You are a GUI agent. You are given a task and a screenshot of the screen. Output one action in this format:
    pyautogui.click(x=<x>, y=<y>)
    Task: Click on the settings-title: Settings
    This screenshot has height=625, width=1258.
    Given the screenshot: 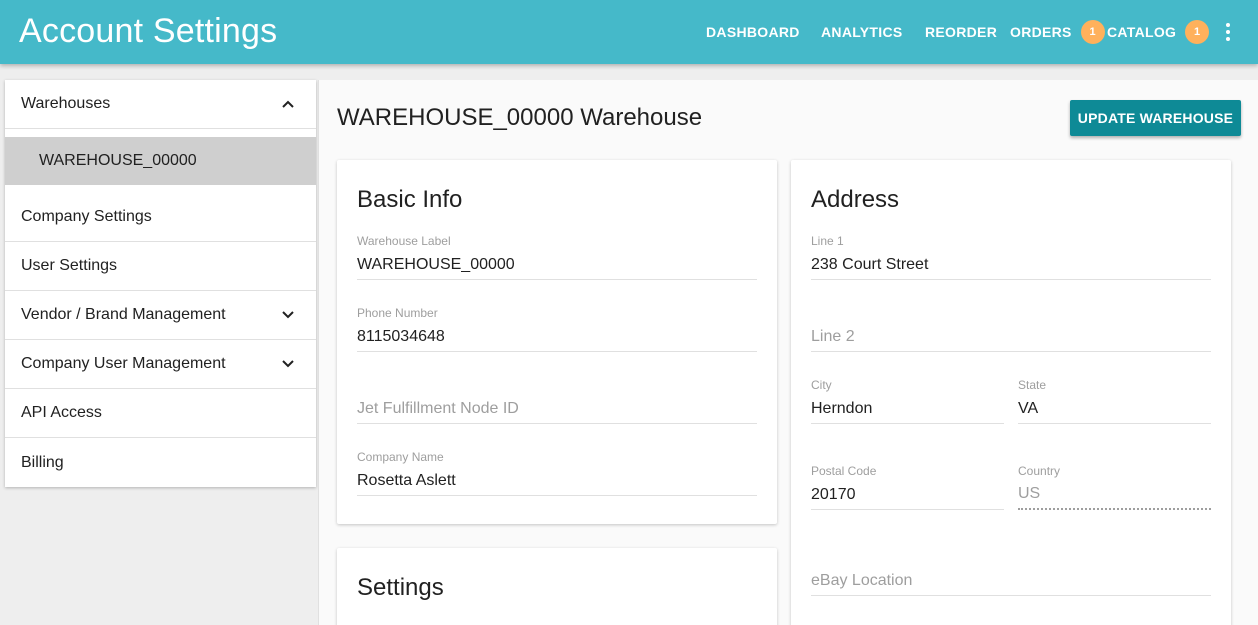 What is the action you would take?
    pyautogui.click(x=400, y=587)
    